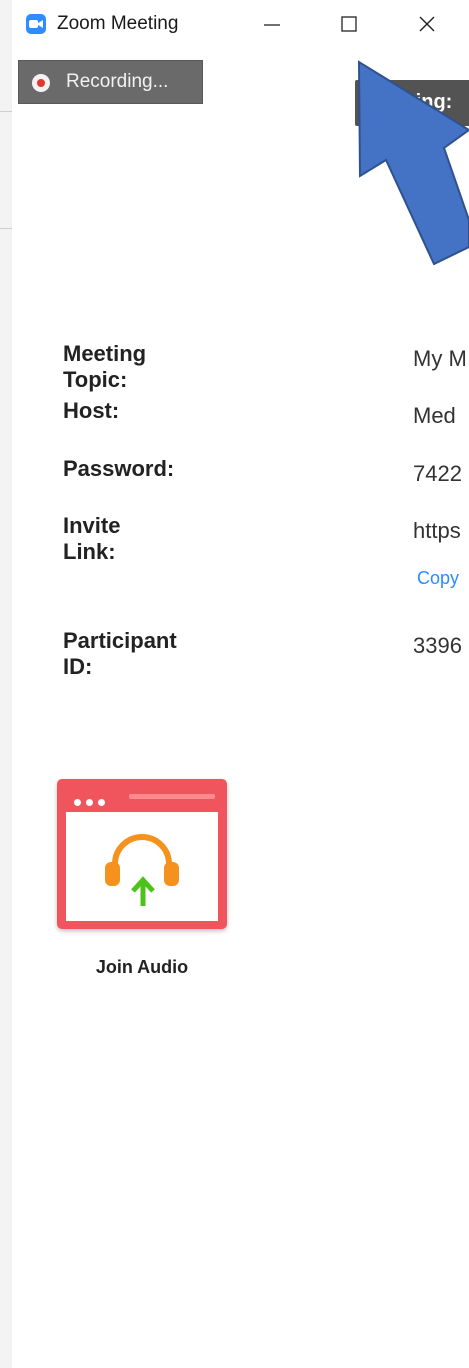 The image size is (469, 1368). What do you see at coordinates (92, 802) in the screenshot?
I see `window-dots` at bounding box center [92, 802].